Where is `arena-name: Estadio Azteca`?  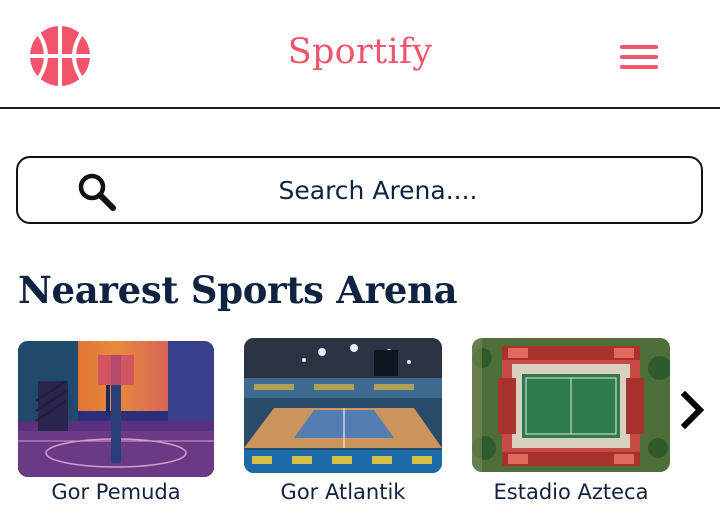
arena-name: Estadio Azteca is located at coordinates (571, 492).